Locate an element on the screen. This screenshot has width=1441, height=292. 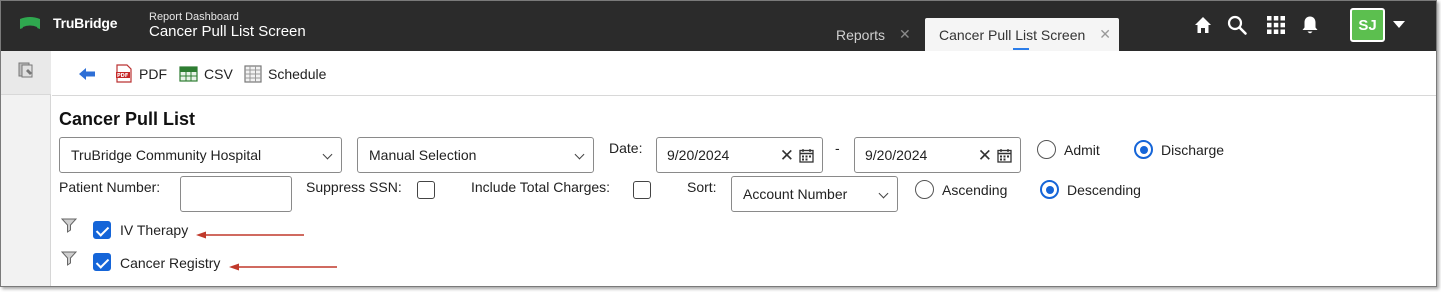
selection-mode-select: Manual Selection is located at coordinates (475, 155).